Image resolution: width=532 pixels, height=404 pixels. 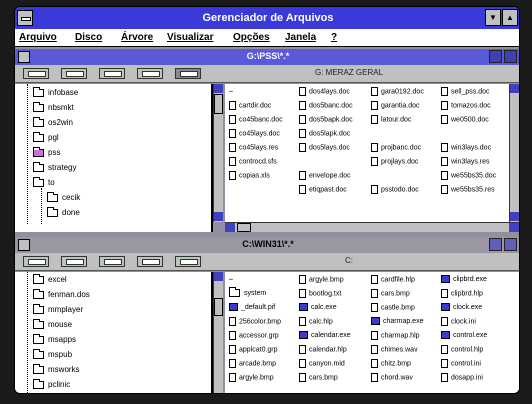 What do you see at coordinates (324, 134) in the screenshot?
I see `file-item: dos5lapk.doc` at bounding box center [324, 134].